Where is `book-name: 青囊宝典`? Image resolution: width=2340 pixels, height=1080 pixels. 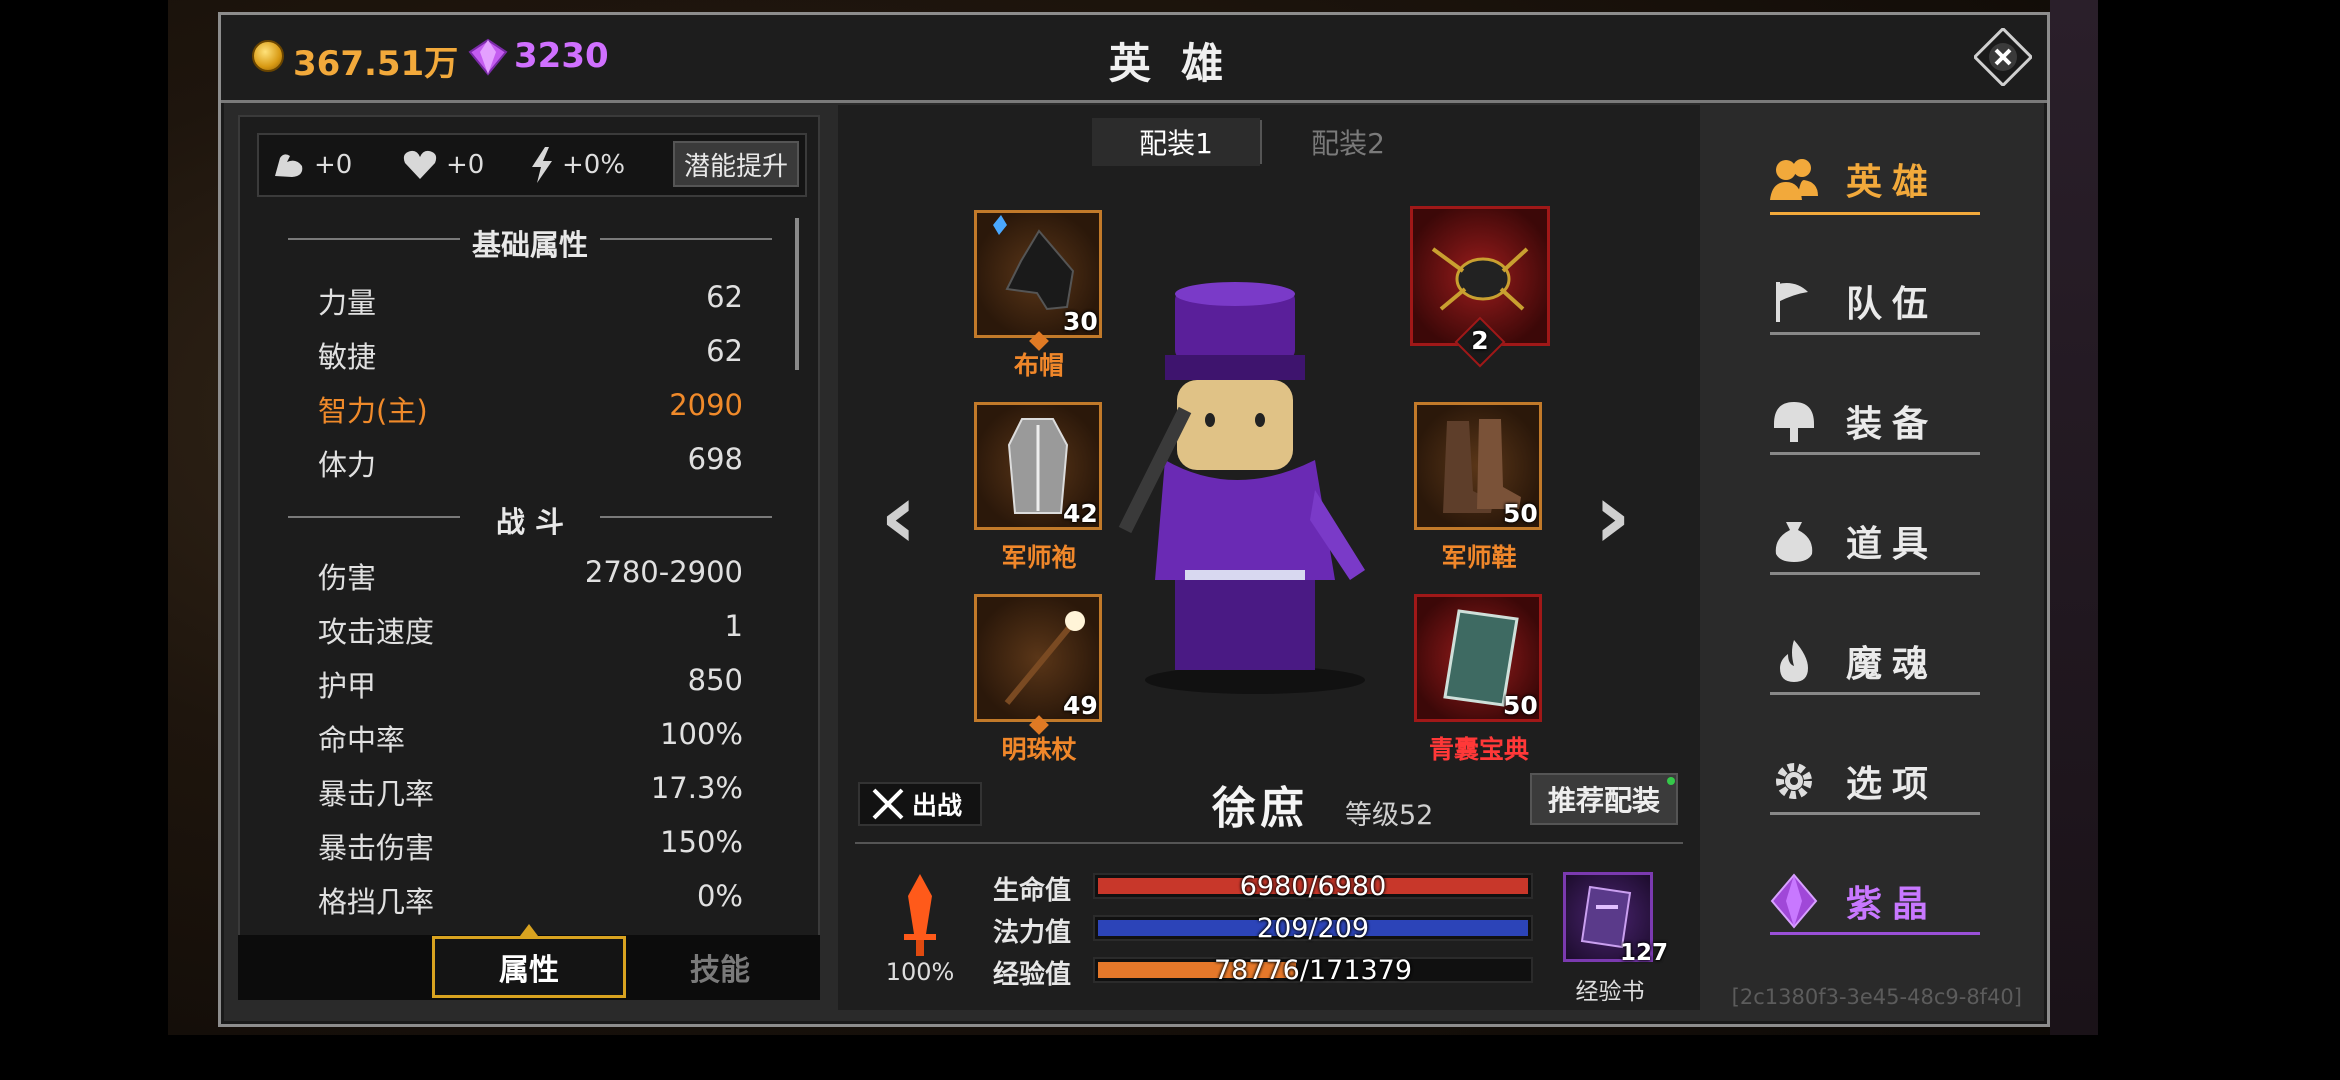
book-name: 青囊宝典 is located at coordinates (1478, 749).